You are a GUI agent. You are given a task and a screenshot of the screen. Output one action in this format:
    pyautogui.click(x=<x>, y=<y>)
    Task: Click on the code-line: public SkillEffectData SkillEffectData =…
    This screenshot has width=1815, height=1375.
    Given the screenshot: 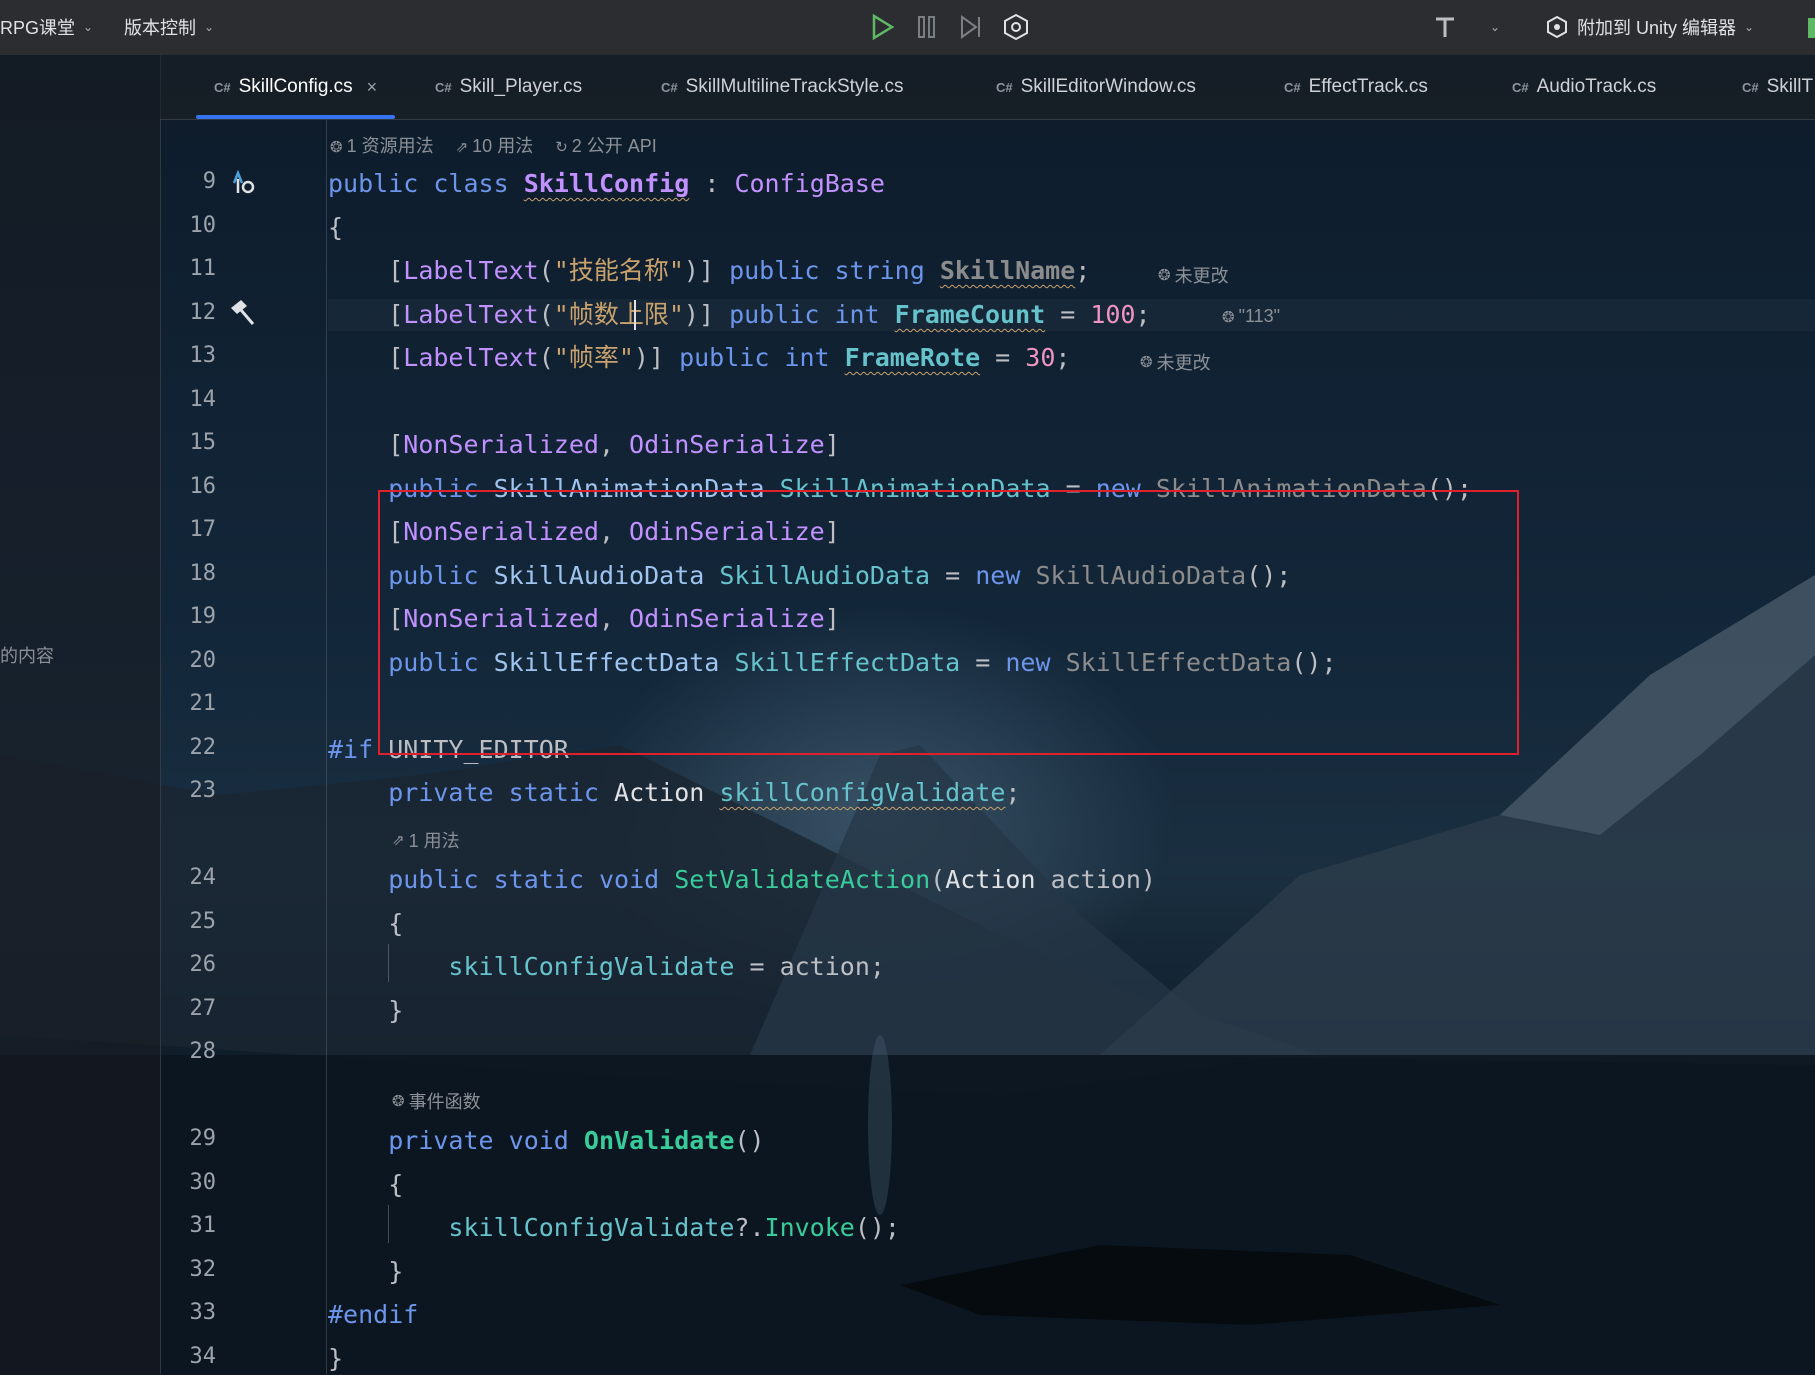 What is the action you would take?
    pyautogui.click(x=862, y=662)
    